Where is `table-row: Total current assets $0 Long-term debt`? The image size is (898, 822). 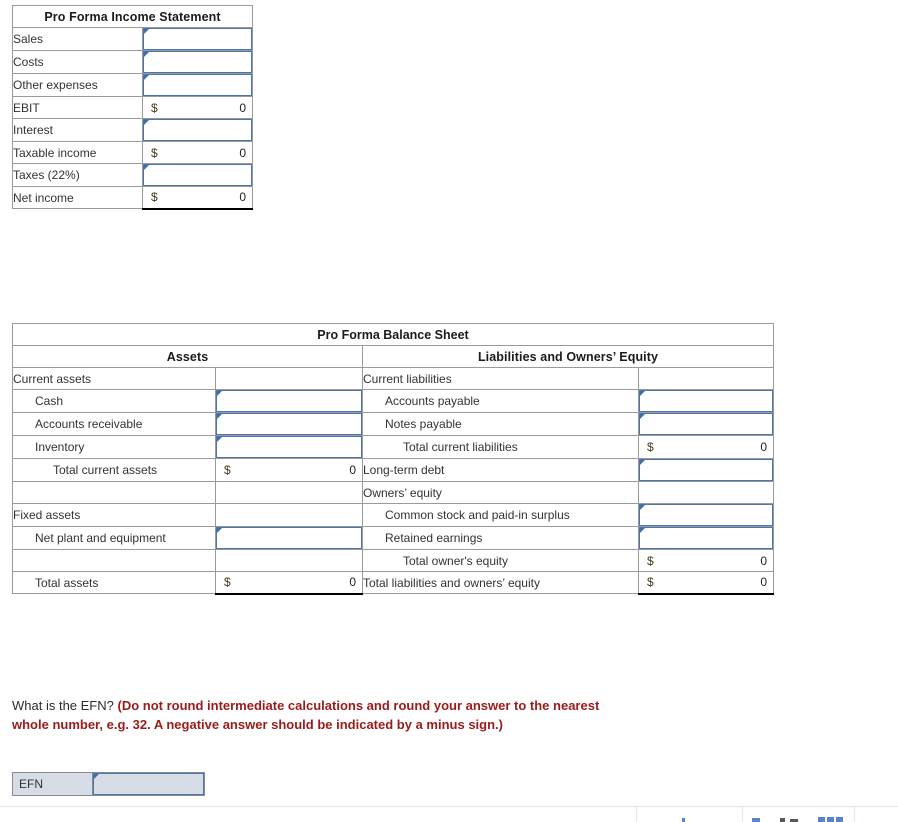 table-row: Total current assets $0 Long-term debt is located at coordinates (393, 470).